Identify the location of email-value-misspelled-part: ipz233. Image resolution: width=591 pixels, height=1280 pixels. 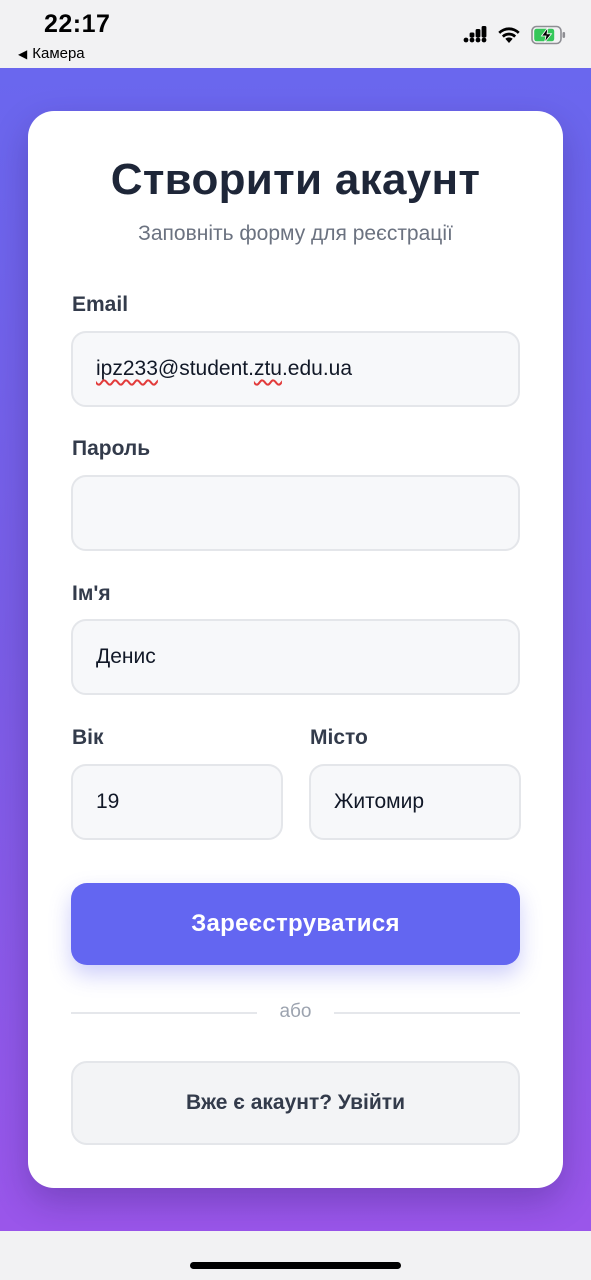
(127, 368).